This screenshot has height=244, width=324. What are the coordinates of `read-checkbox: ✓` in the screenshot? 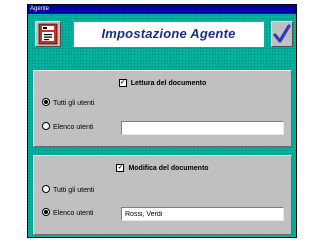 It's located at (122, 83).